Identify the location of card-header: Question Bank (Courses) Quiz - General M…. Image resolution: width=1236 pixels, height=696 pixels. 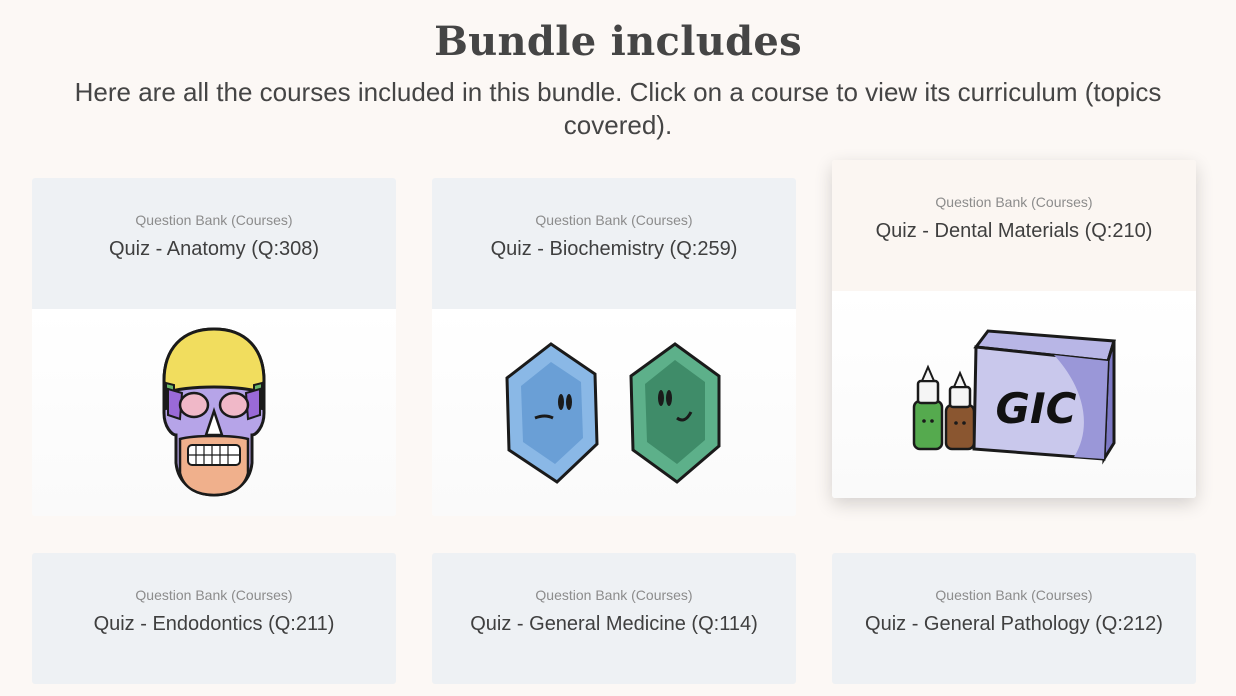
(614, 618).